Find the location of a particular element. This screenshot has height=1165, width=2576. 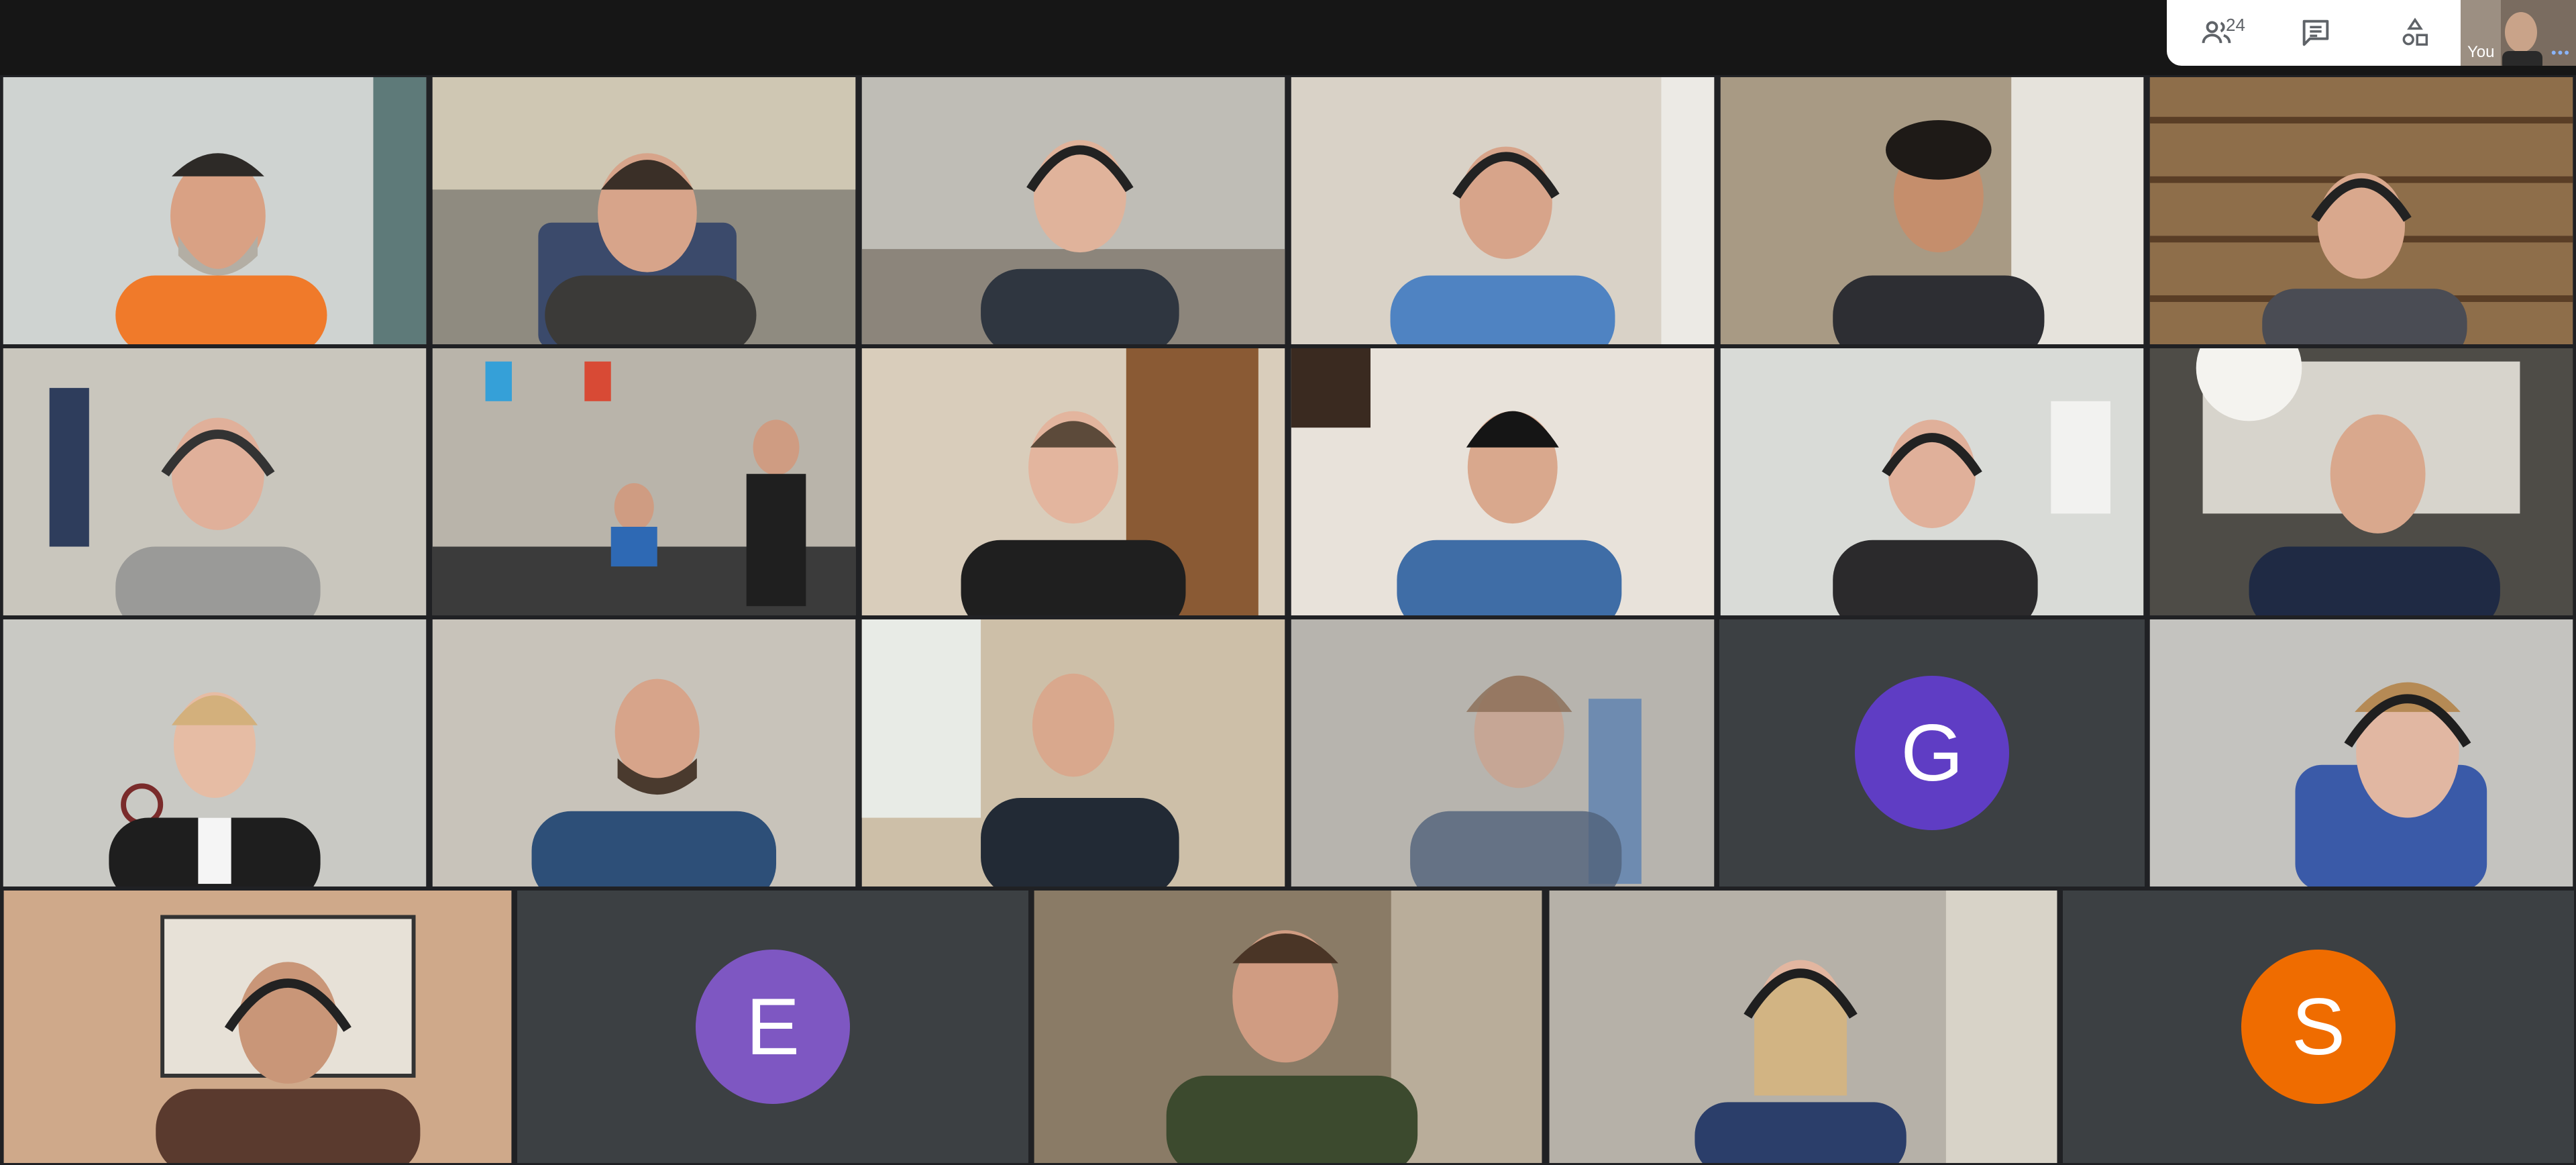

participant-avatar: S is located at coordinates (2318, 1027).